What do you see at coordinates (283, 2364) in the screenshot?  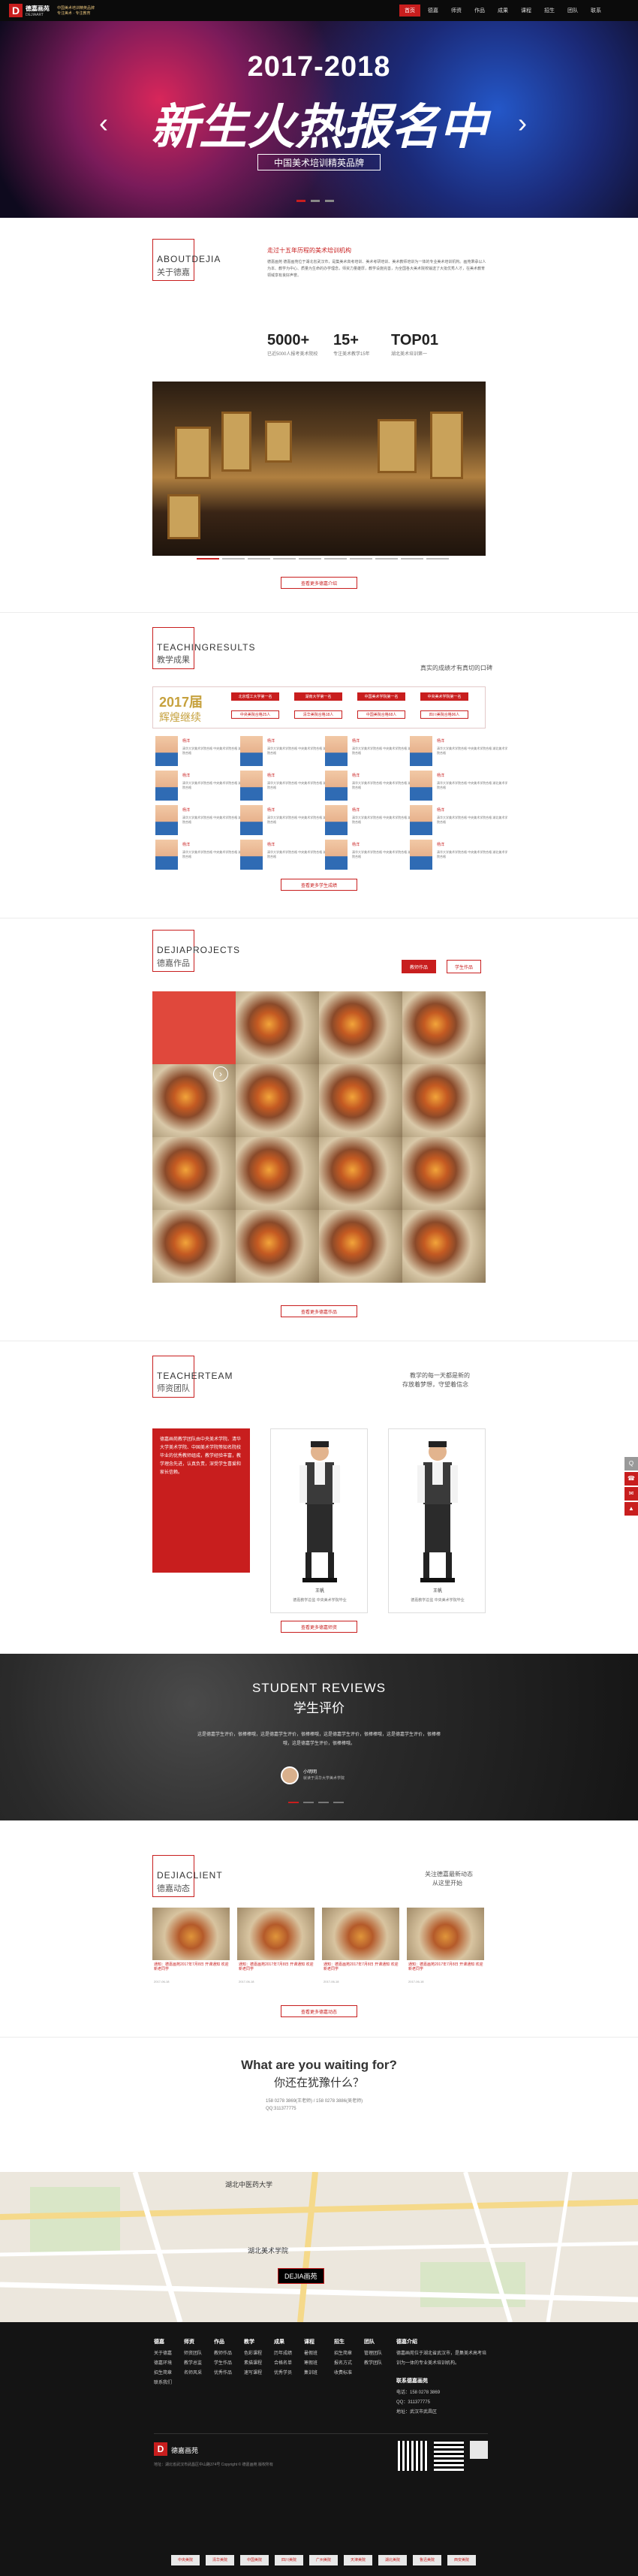 I see `footer-link: 合格名单` at bounding box center [283, 2364].